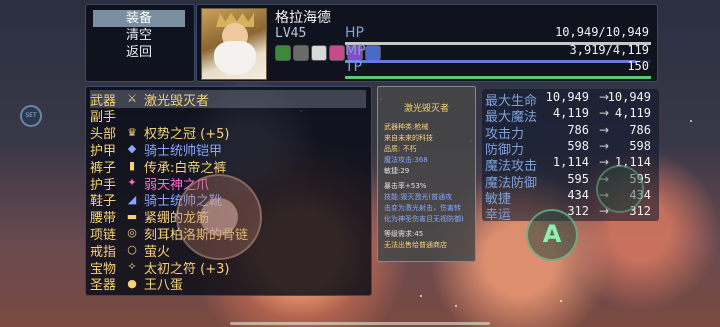  Describe the element at coordinates (373, 53) in the screenshot. I see `buff-blue-icon` at that location.